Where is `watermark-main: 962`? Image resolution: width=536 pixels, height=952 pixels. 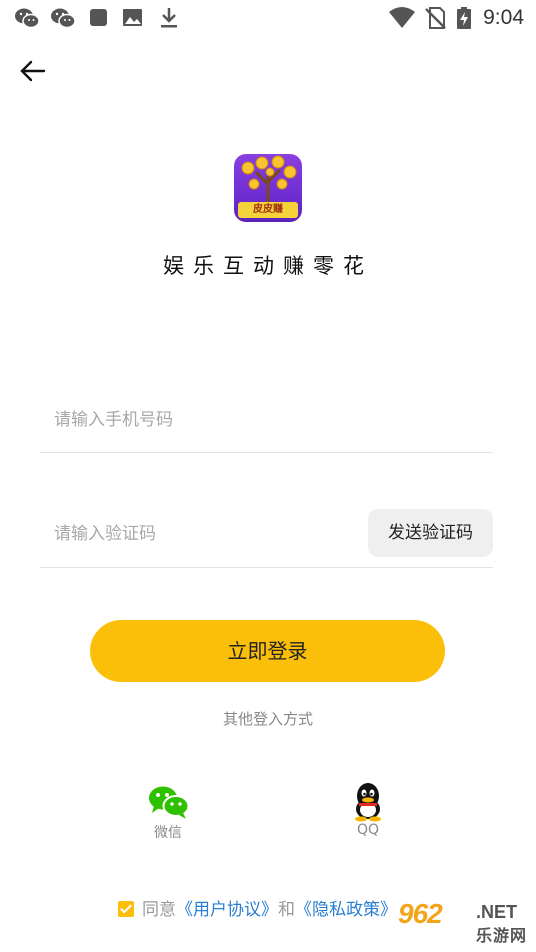
watermark-main: 962 is located at coordinates (420, 913).